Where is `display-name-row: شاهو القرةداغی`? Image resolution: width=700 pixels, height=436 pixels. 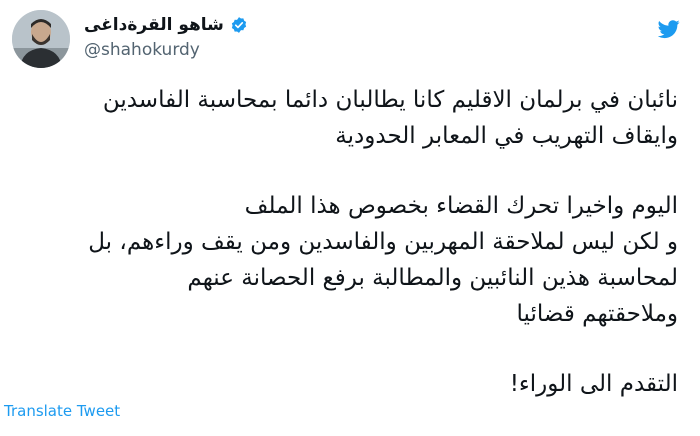
display-name-row: شاهو القرةداغی is located at coordinates (194, 25).